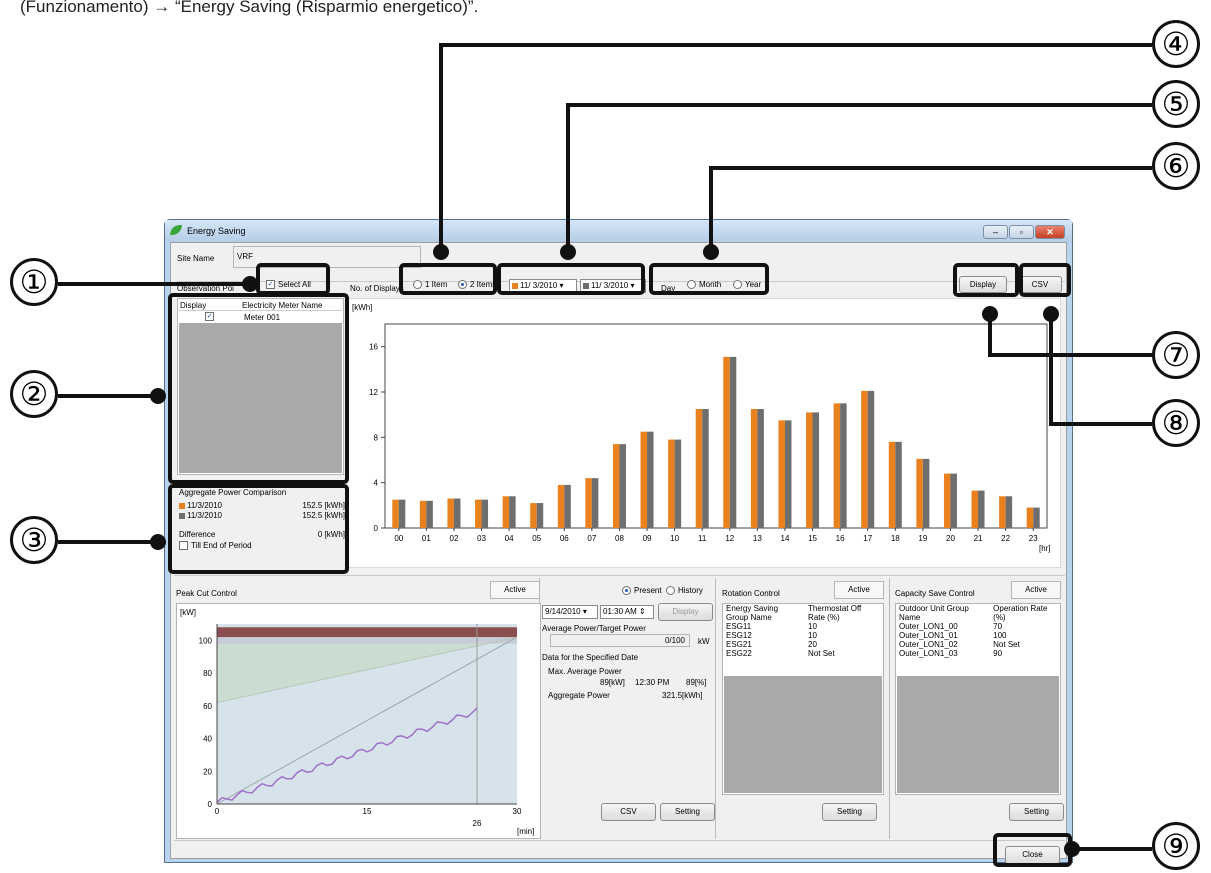 Image resolution: width=1211 pixels, height=873 pixels. Describe the element at coordinates (258, 388) in the screenshot. I see `highlight-meter-list` at that location.